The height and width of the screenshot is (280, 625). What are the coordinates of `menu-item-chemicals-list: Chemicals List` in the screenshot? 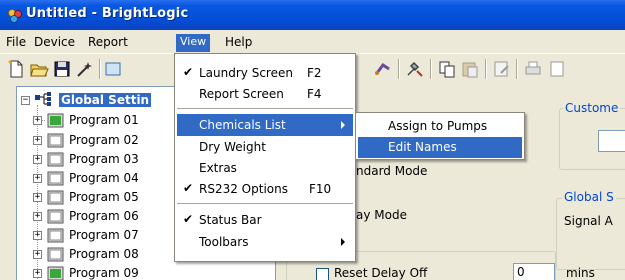 It's located at (265, 125).